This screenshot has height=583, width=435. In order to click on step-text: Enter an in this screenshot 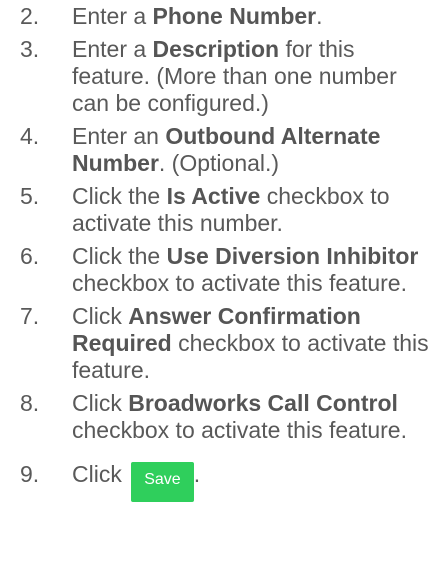, I will do `click(119, 136)`.